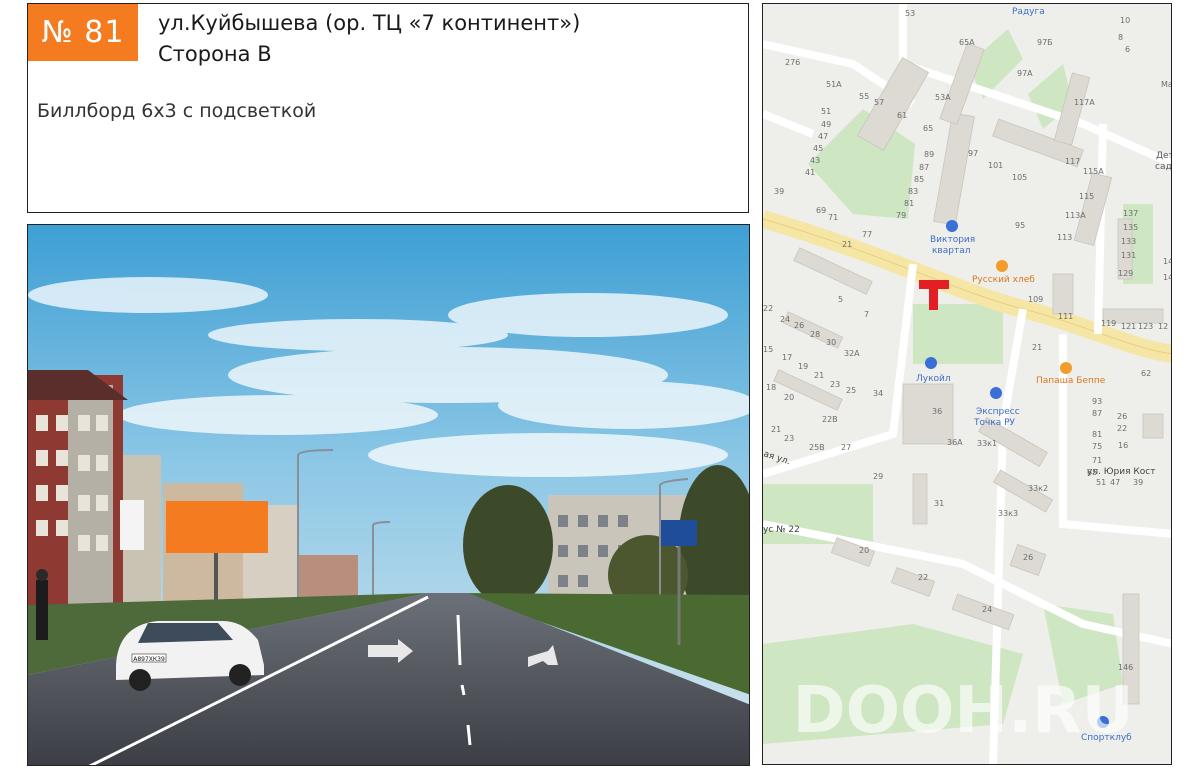 Image resolution: width=1200 pixels, height=768 pixels. Describe the element at coordinates (1020, 225) in the screenshot. I see `house-number: 95` at that location.